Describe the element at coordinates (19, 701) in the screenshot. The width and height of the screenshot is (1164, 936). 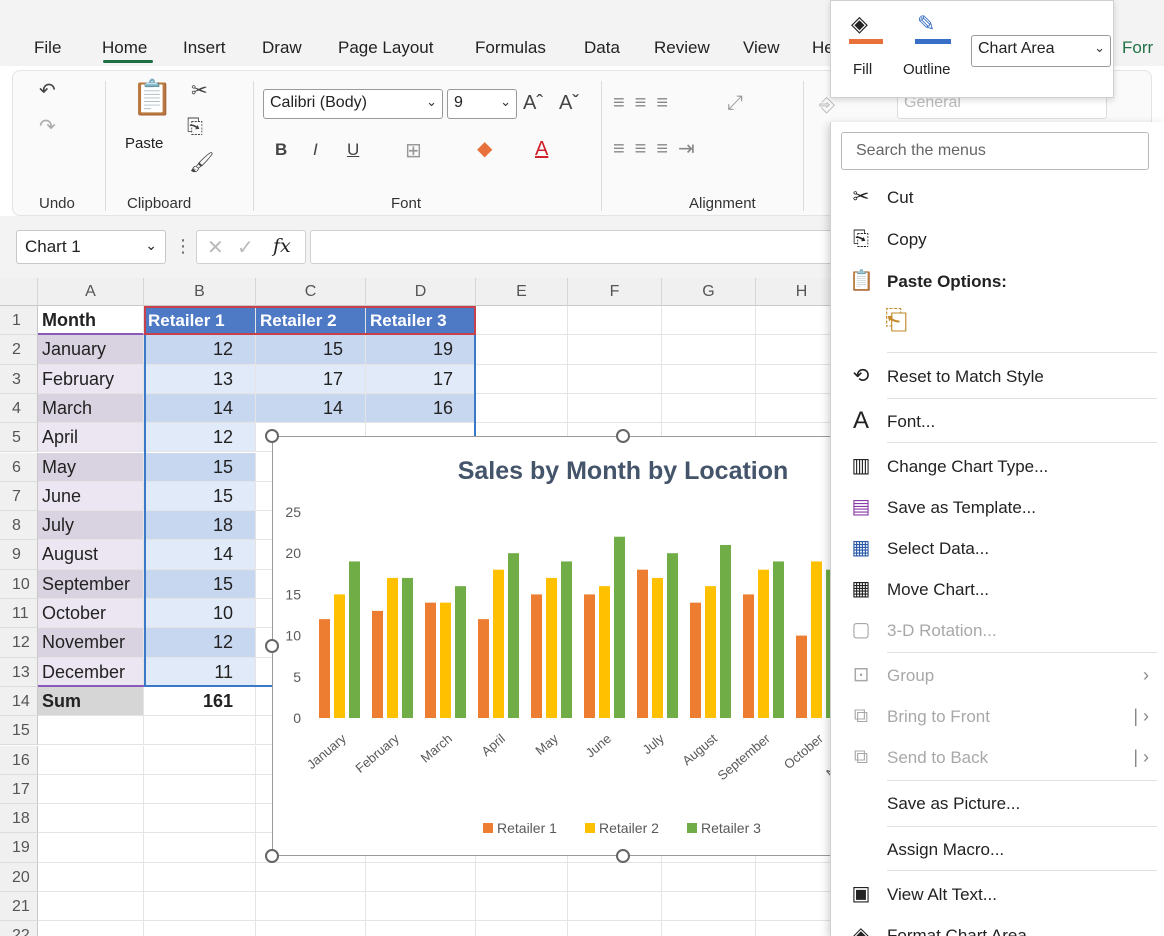
I see `row-header: 14` at that location.